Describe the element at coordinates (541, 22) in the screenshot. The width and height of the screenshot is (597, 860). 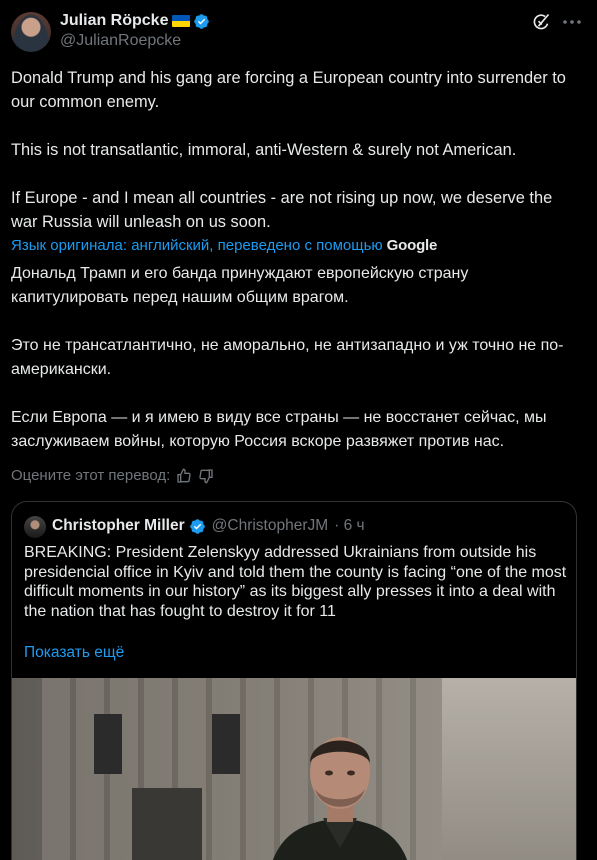
I see `grok-icon` at that location.